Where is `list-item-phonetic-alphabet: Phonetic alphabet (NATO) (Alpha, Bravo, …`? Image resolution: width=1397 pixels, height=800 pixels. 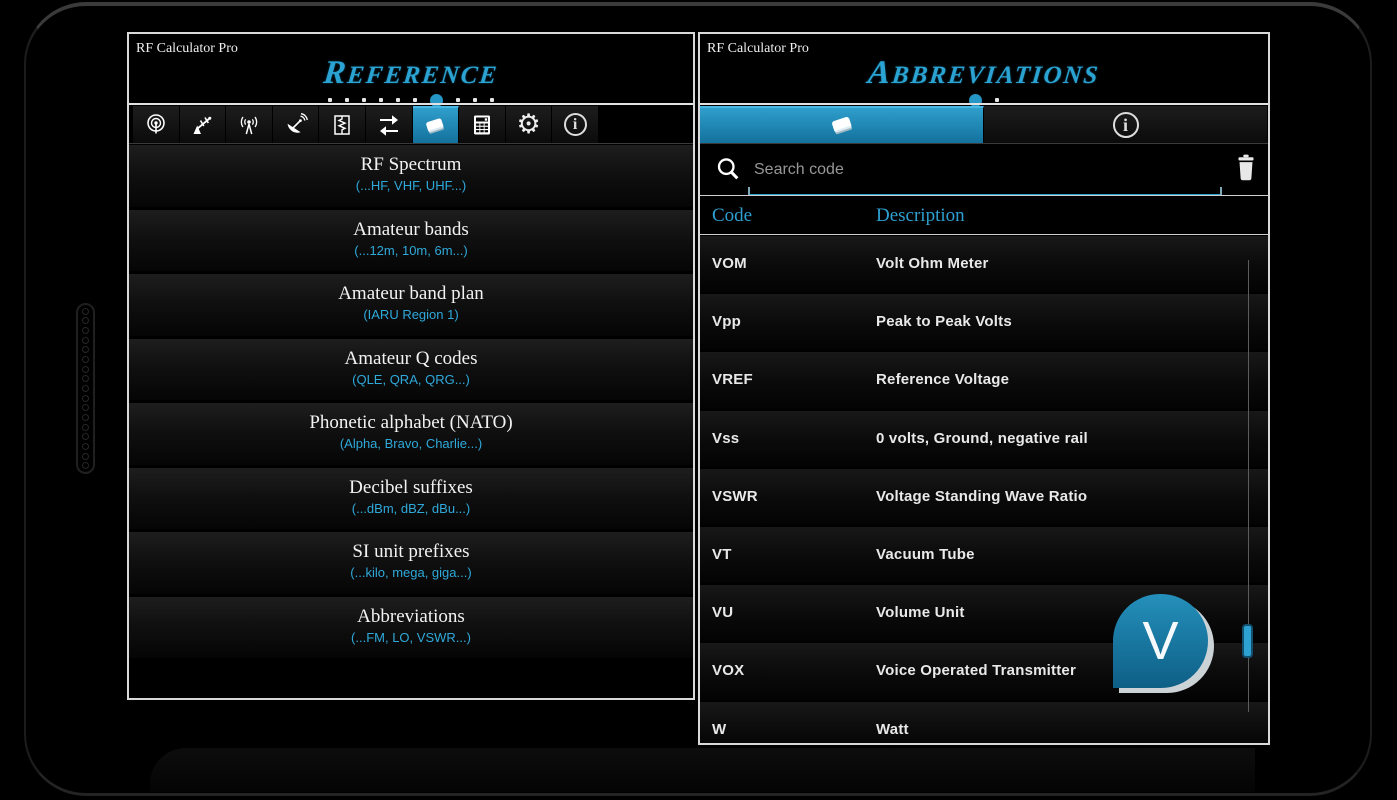 list-item-phonetic-alphabet: Phonetic alphabet (NATO) (Alpha, Bravo, … is located at coordinates (411, 435).